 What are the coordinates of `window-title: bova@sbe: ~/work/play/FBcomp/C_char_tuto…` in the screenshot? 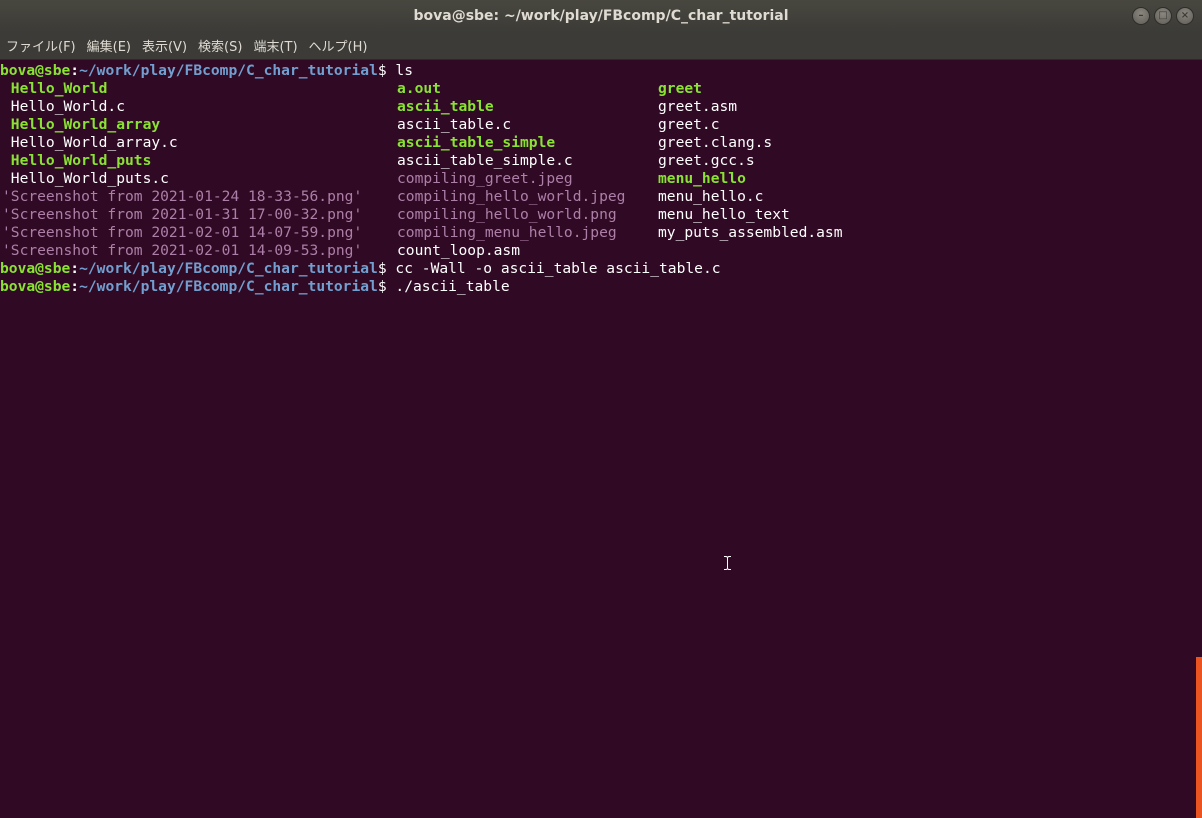 It's located at (601, 16).